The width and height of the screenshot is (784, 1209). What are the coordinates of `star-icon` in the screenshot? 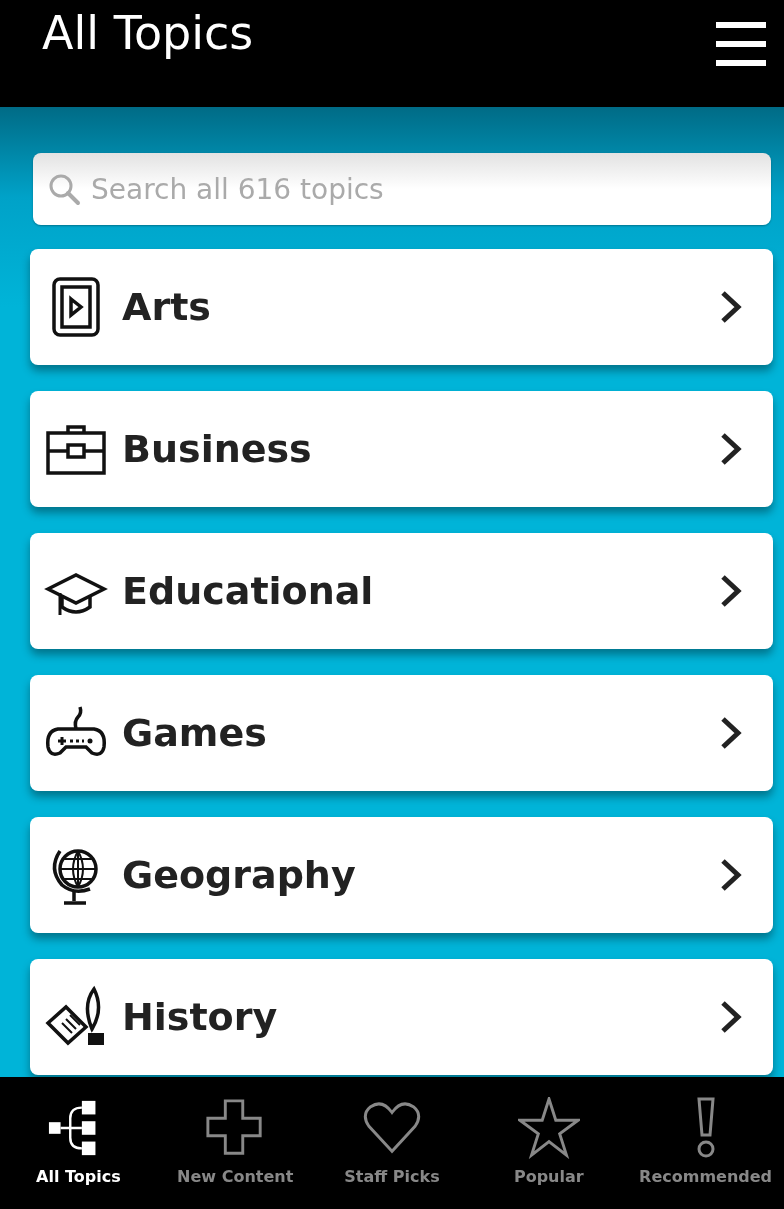 It's located at (548, 1128).